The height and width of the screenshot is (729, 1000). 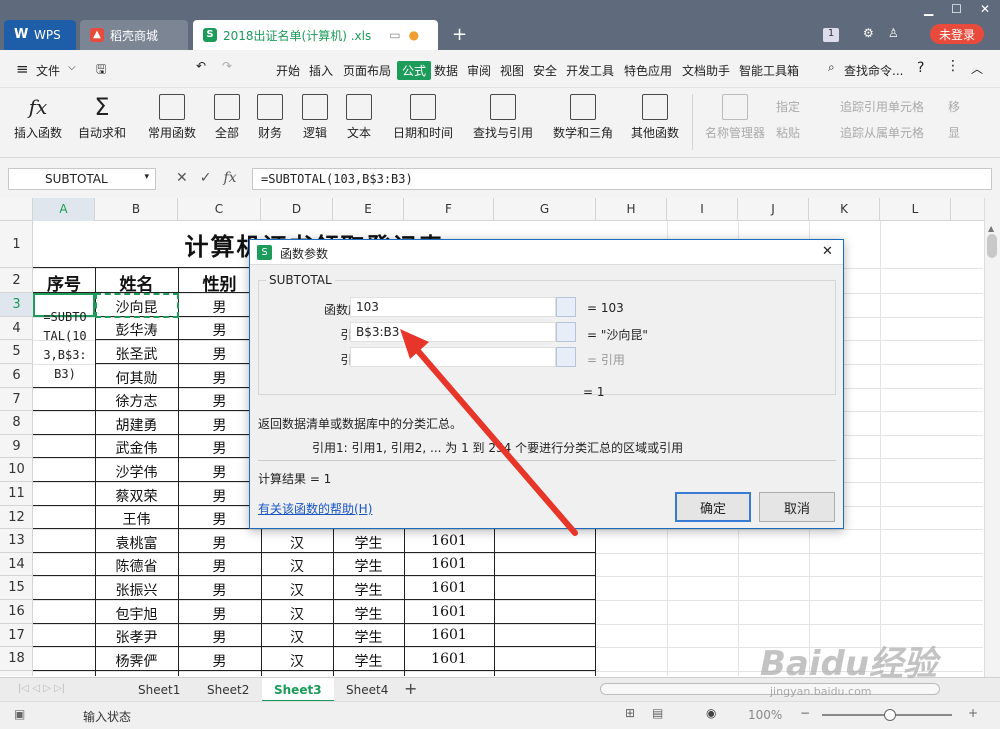 What do you see at coordinates (493, 438) in the screenshot?
I see `arrow-line` at bounding box center [493, 438].